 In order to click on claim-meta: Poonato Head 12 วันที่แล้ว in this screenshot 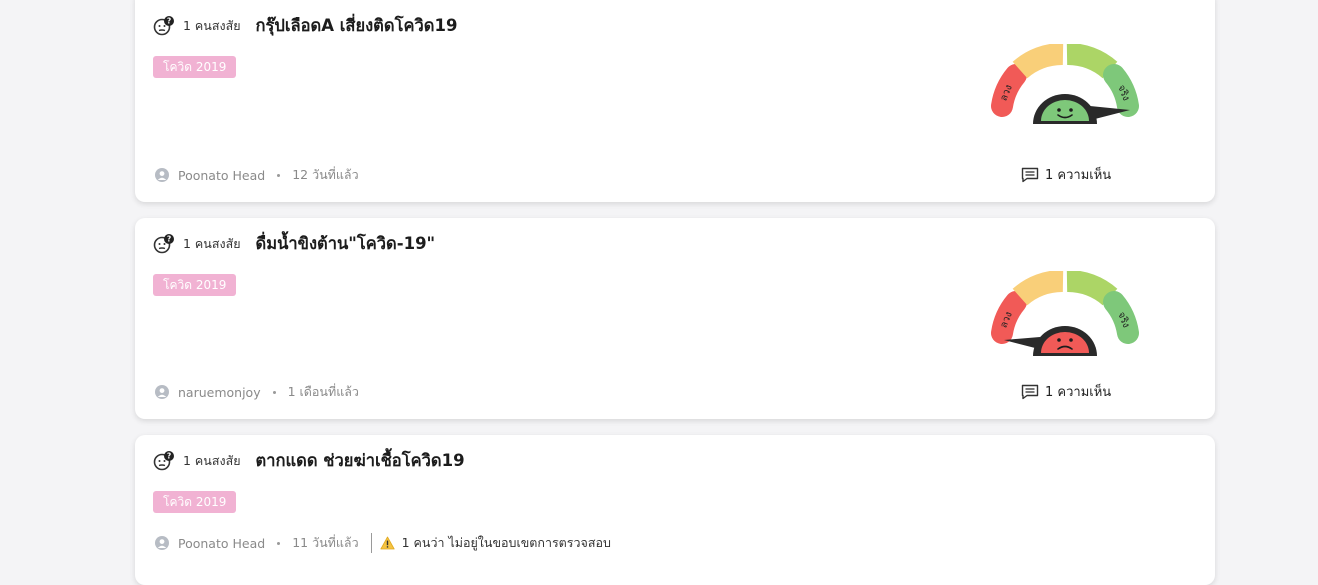, I will do `click(257, 175)`.